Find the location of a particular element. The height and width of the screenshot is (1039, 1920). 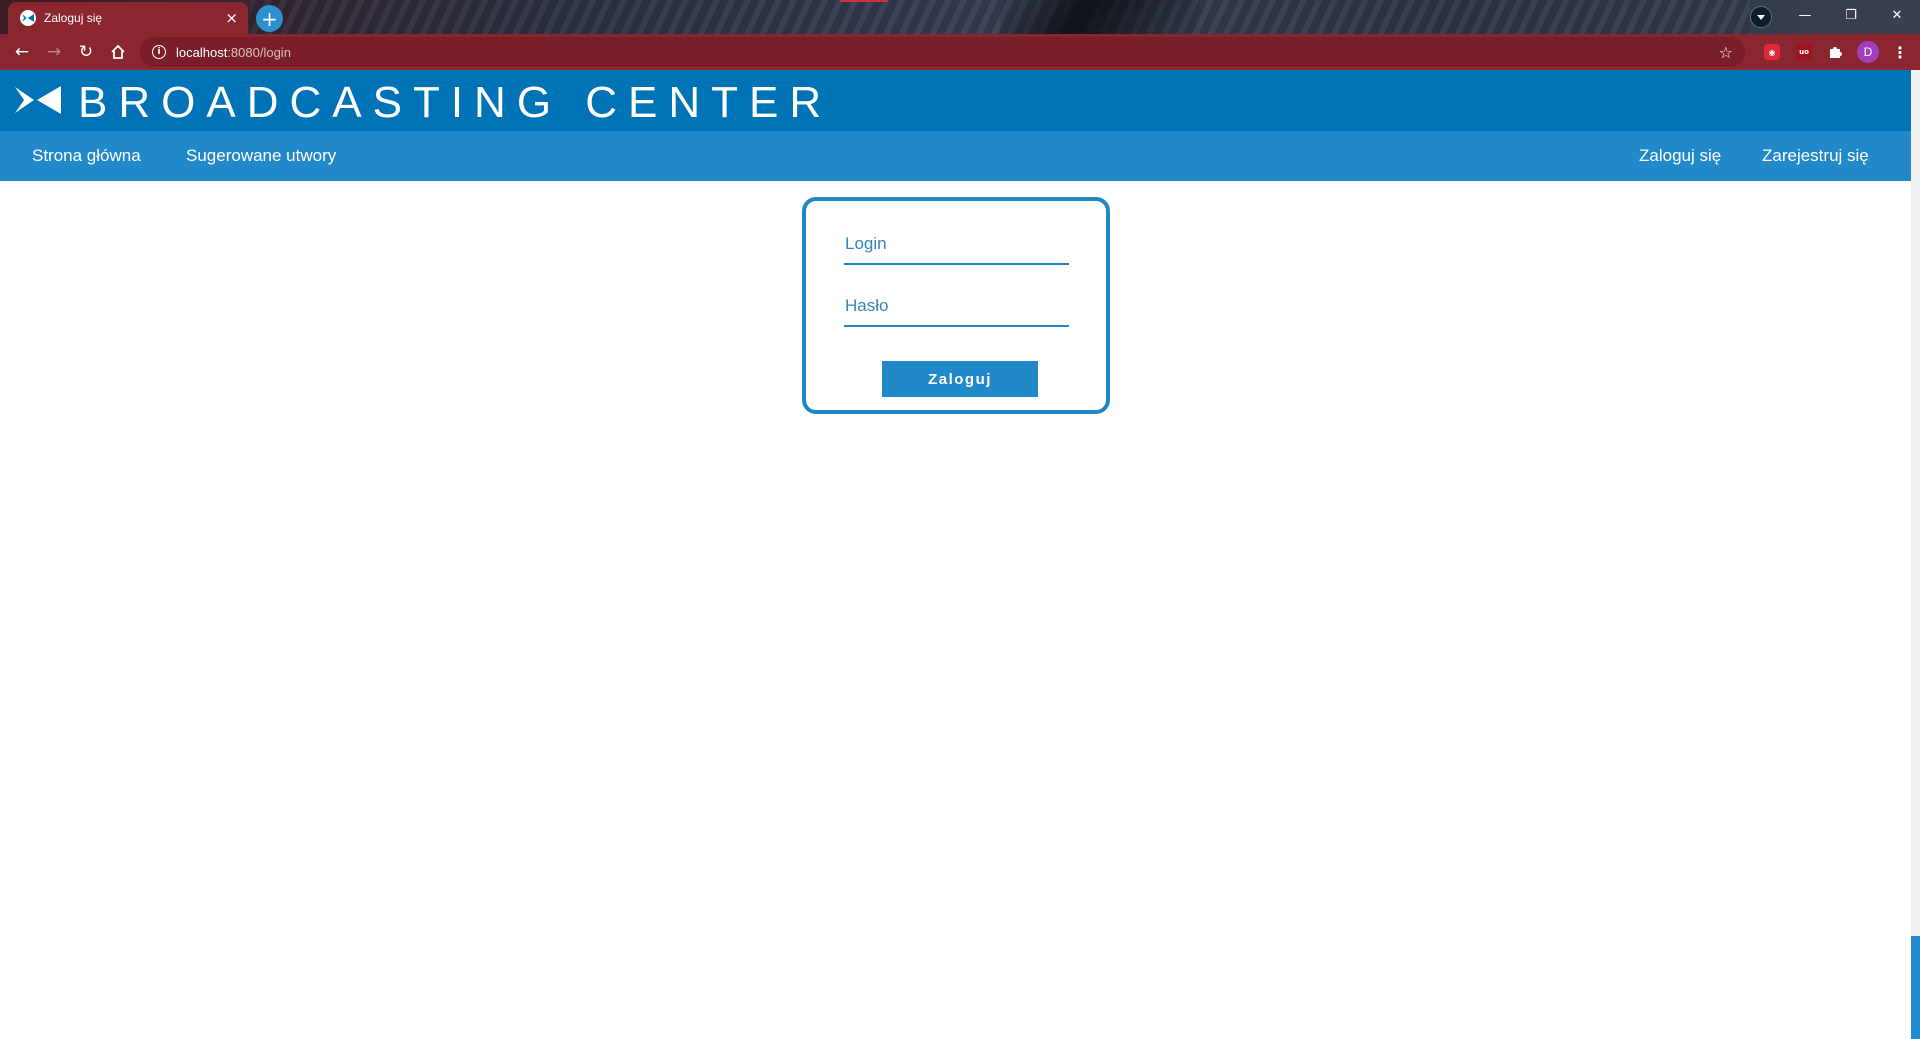

window-controls: — ❐ ✕ is located at coordinates (1851, 15).